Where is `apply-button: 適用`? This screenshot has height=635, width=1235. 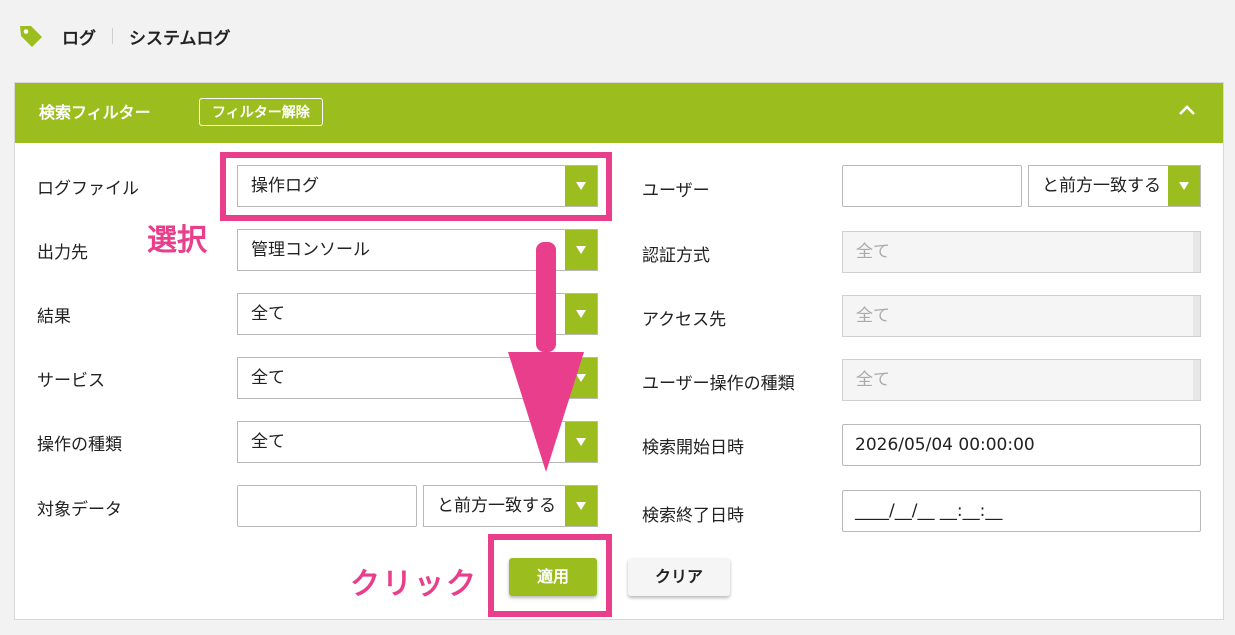 apply-button: 適用 is located at coordinates (553, 577).